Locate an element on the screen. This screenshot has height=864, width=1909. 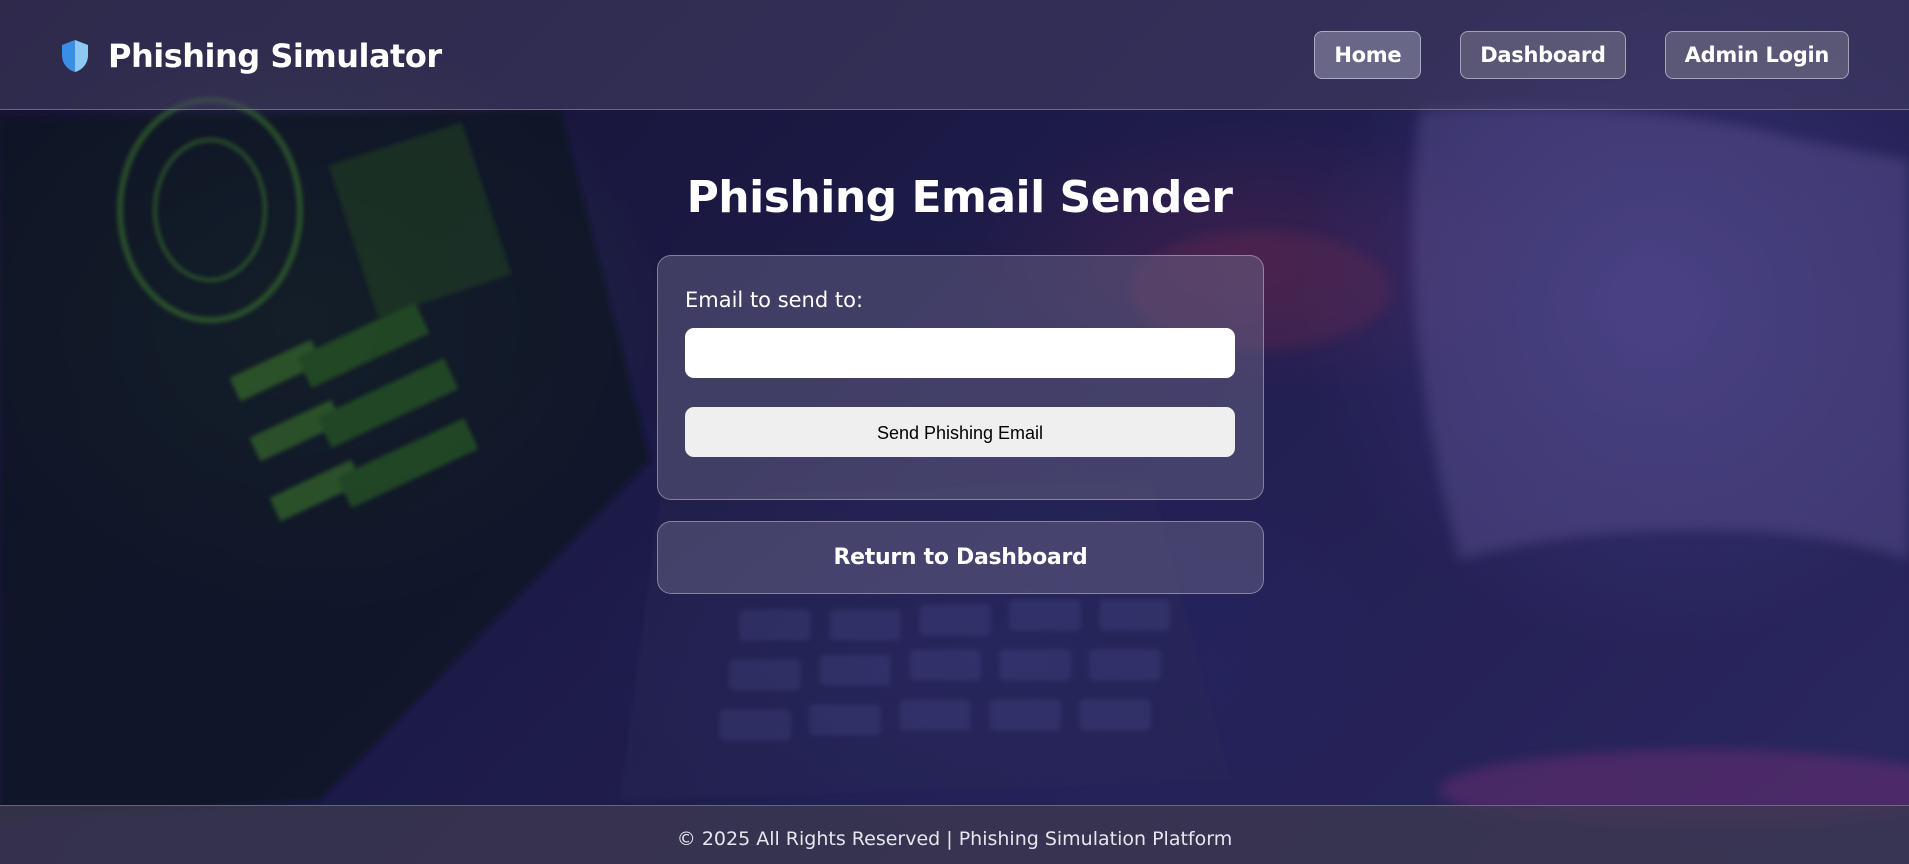
email-label: Email to send to: is located at coordinates (774, 300).